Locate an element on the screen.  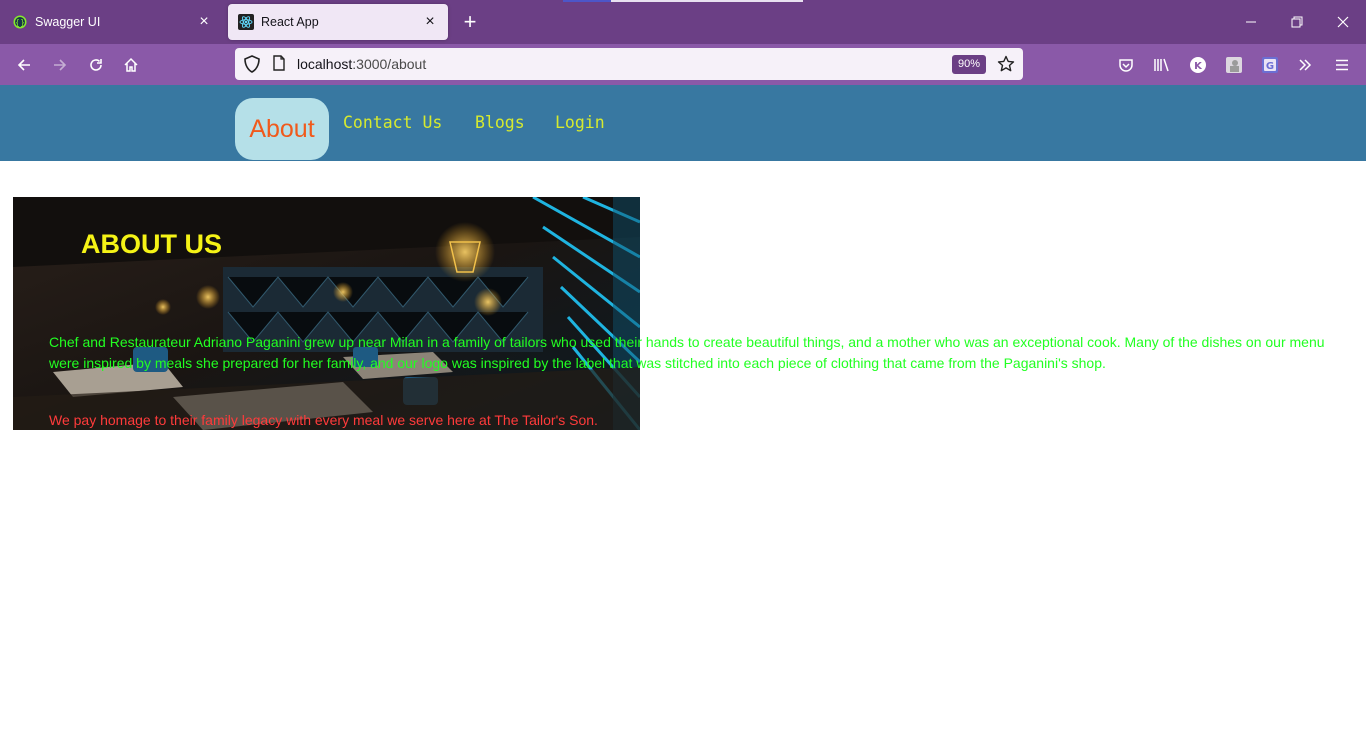
url-host: localhost is located at coordinates (325, 64).